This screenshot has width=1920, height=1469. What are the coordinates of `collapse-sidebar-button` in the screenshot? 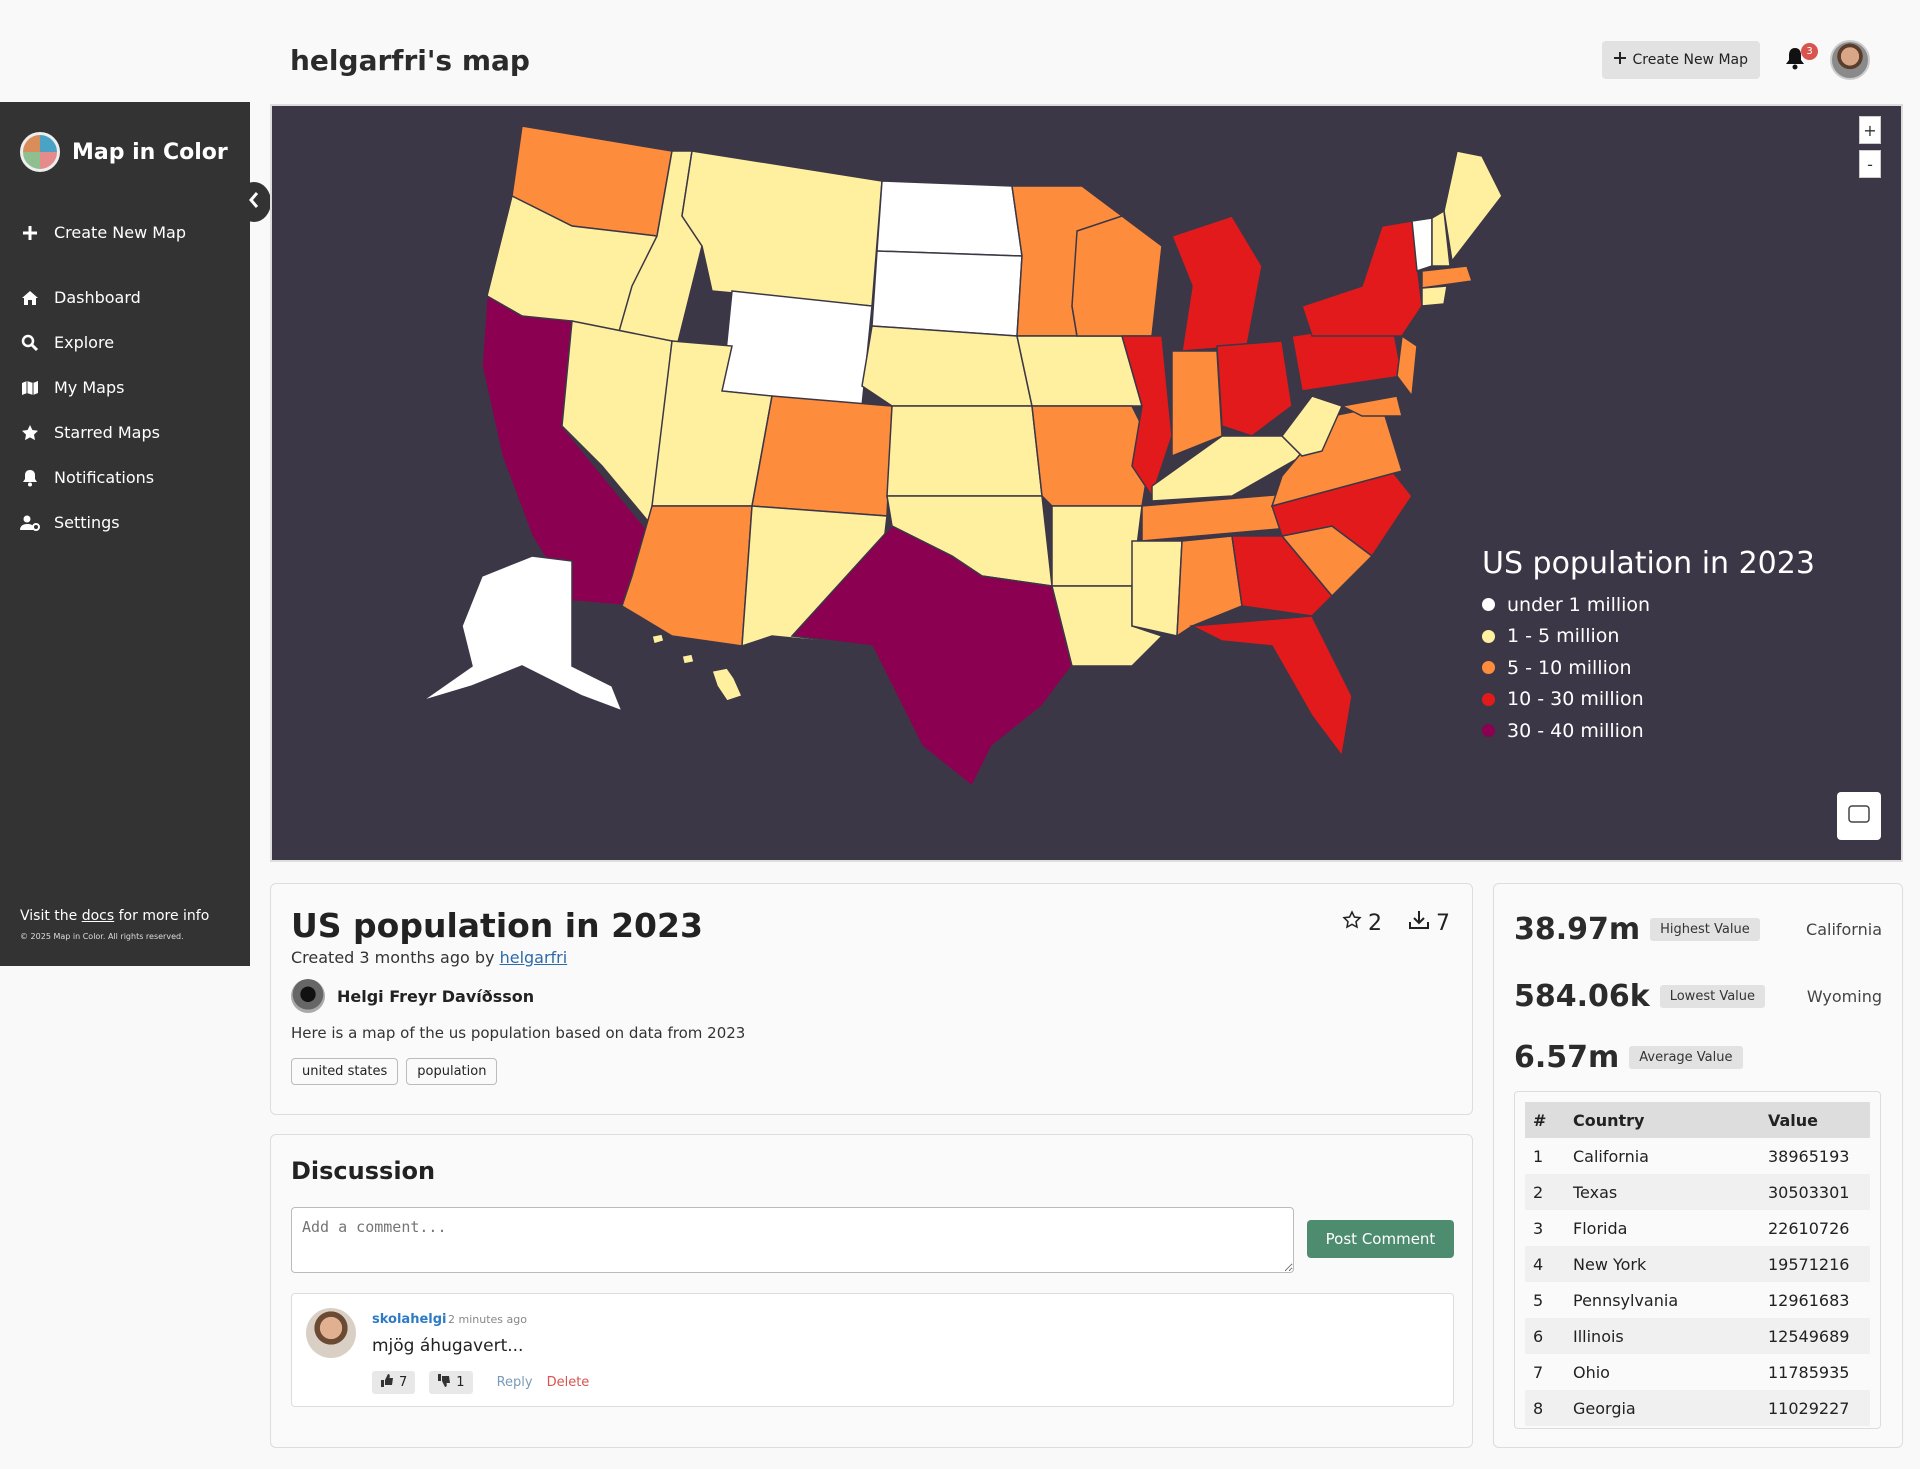 It's located at (254, 202).